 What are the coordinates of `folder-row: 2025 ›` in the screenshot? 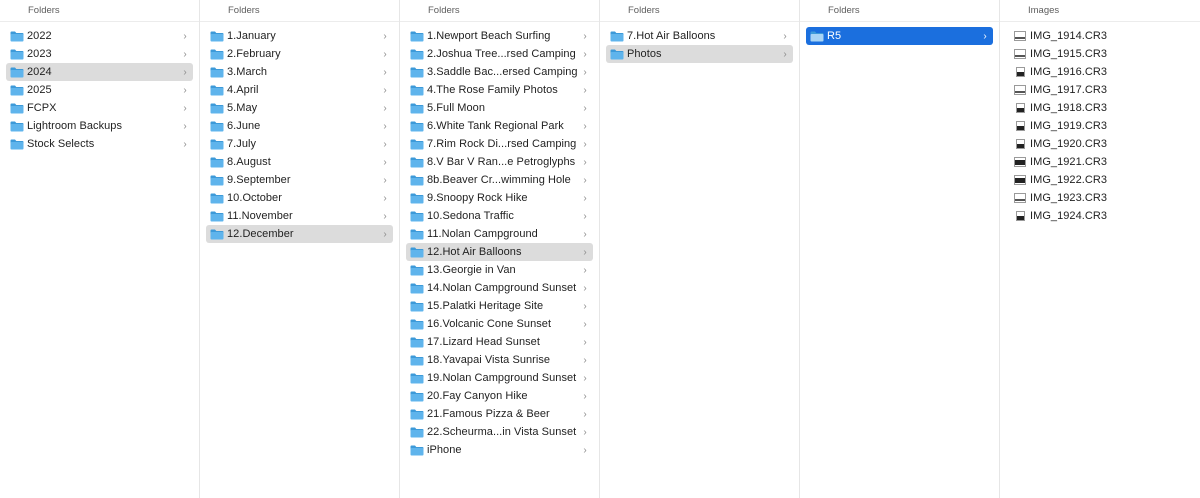 It's located at (99, 90).